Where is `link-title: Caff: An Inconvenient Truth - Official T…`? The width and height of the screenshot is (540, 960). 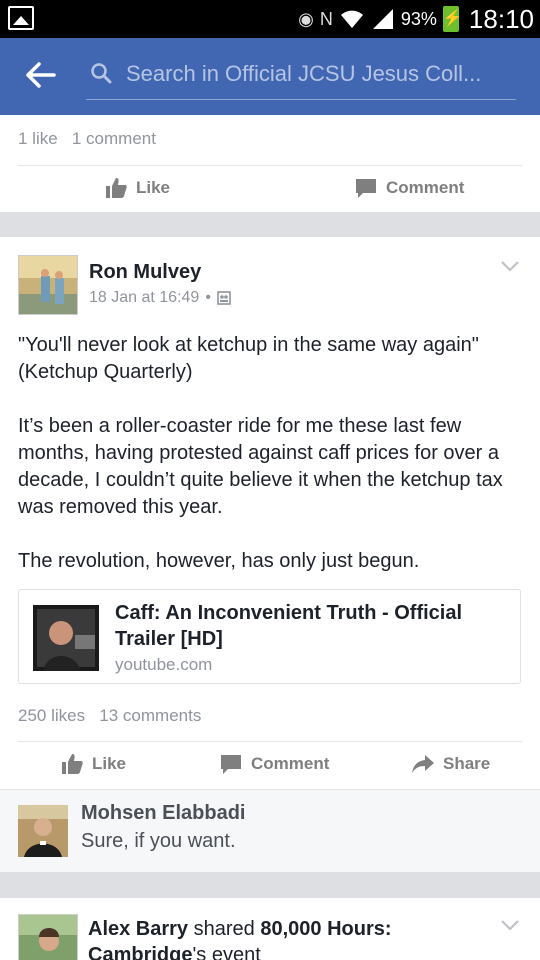
link-title: Caff: An Inconvenient Truth - Official T… is located at coordinates (312, 626).